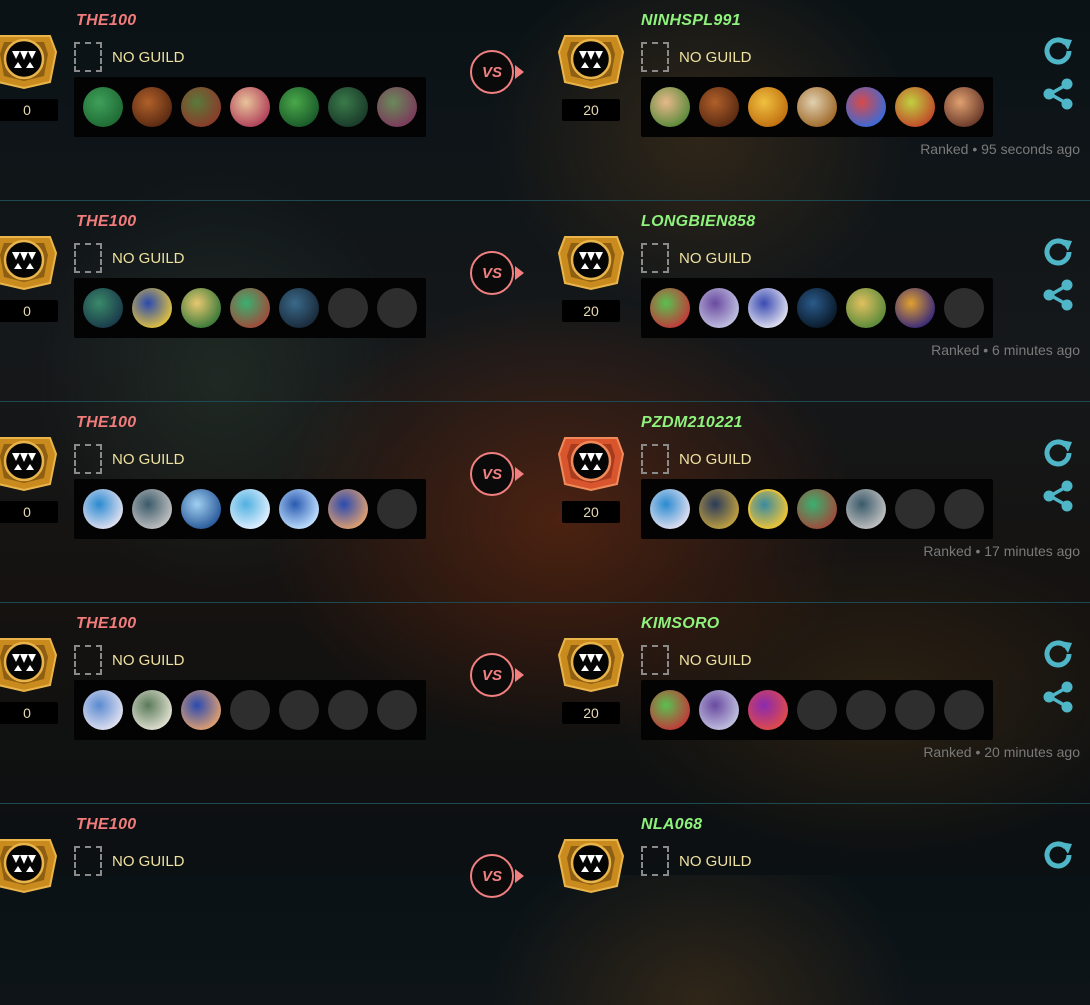 The width and height of the screenshot is (1090, 1005). Describe the element at coordinates (671, 825) in the screenshot. I see `player-name: NLA068` at that location.